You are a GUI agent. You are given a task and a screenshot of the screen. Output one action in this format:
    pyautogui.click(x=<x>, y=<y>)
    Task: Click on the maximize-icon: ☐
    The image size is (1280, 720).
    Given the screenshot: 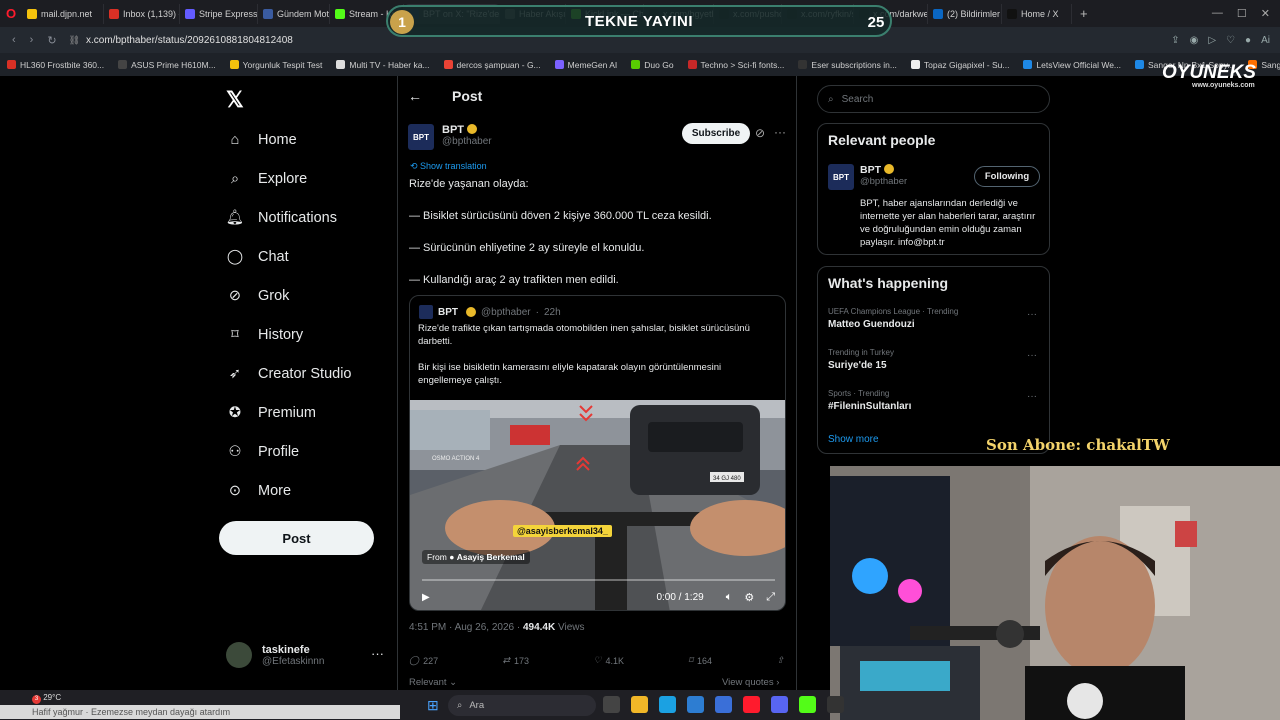 What is the action you would take?
    pyautogui.click(x=1242, y=13)
    